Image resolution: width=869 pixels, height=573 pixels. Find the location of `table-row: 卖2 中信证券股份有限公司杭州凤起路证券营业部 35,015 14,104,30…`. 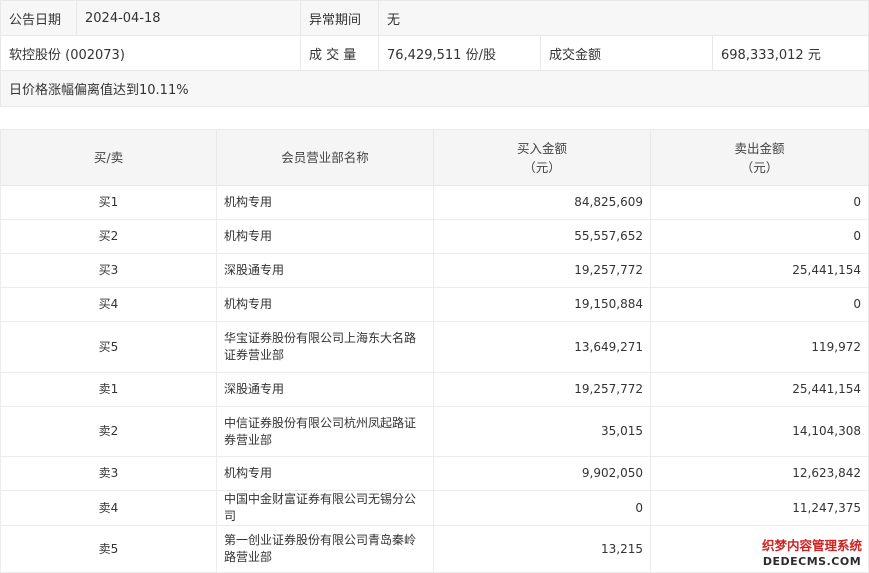

table-row: 卖2 中信证券股份有限公司杭州凤起路证券营业部 35,015 14,104,30… is located at coordinates (434, 431).